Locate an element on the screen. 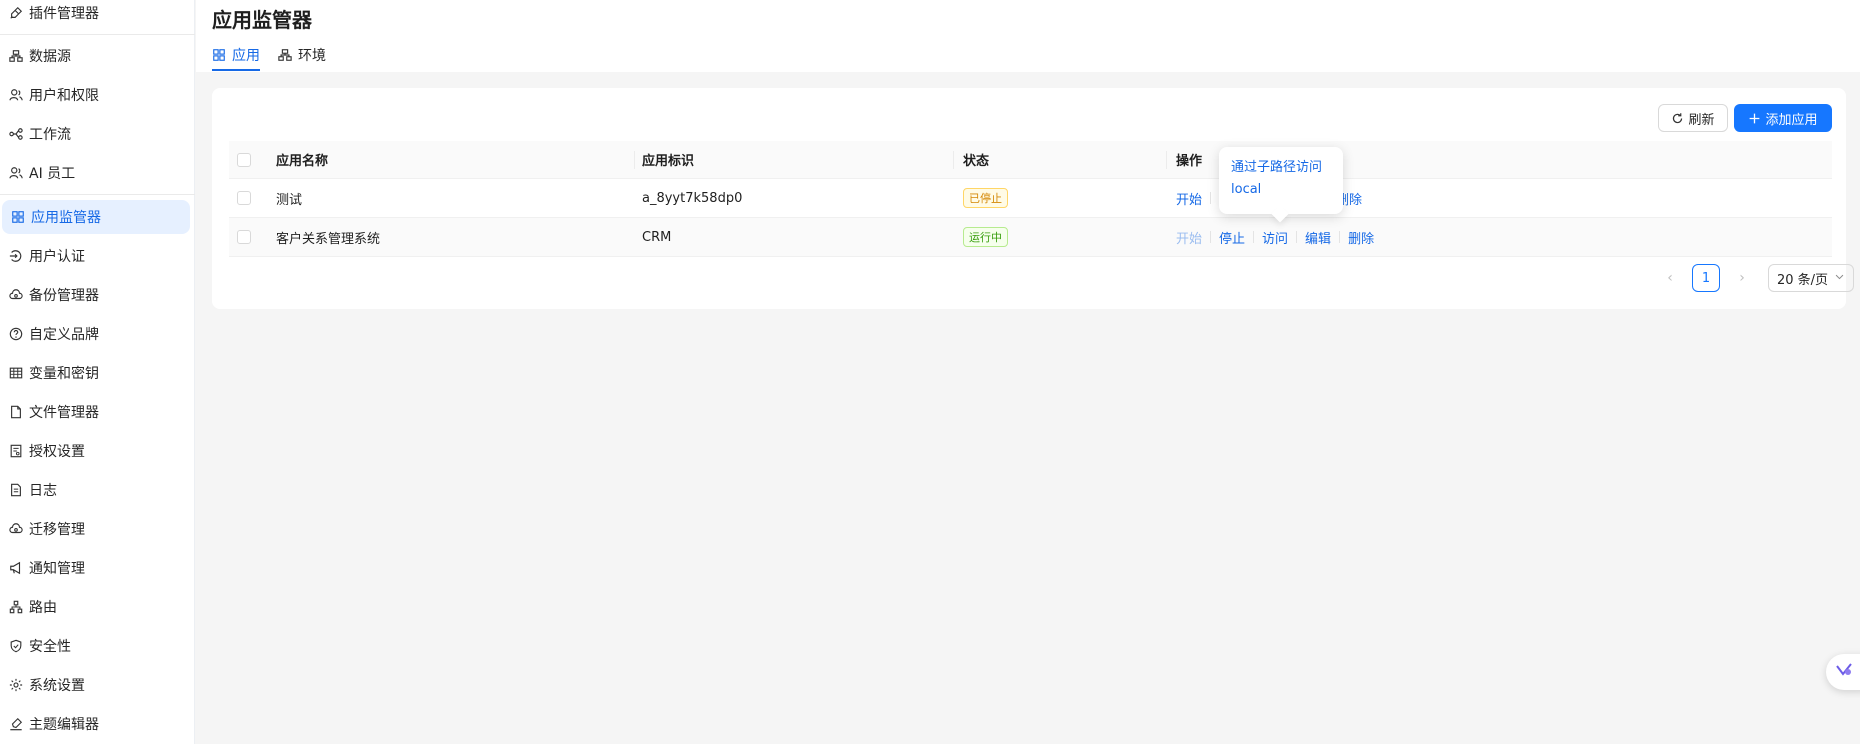  sidebar-item-theme-editor: 主题编辑器 is located at coordinates (95, 724).